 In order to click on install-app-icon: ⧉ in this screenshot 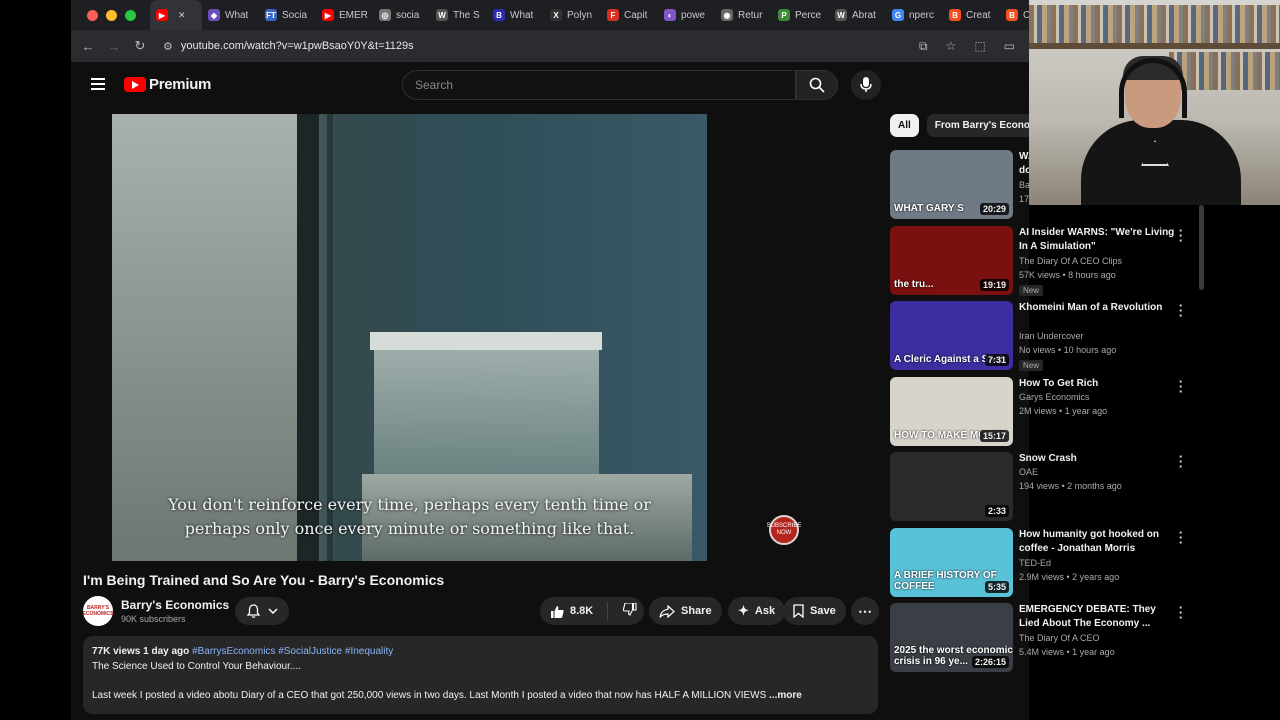, I will do `click(923, 46)`.